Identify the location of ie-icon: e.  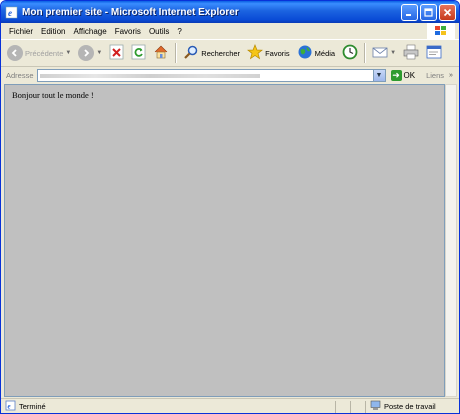
(11, 12).